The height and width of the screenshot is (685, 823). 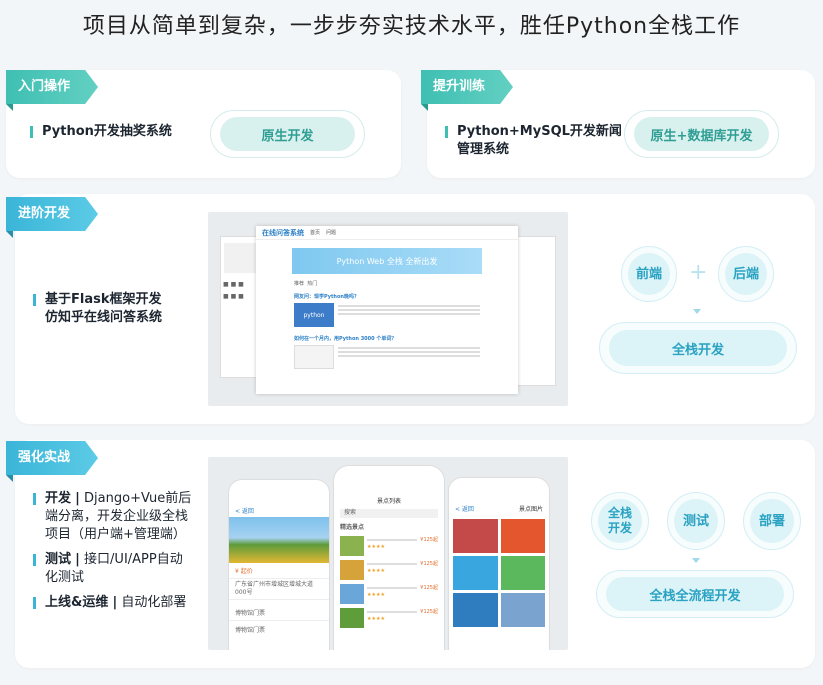 What do you see at coordinates (483, 149) in the screenshot?
I see `upgrade-item-line2: 管理系统` at bounding box center [483, 149].